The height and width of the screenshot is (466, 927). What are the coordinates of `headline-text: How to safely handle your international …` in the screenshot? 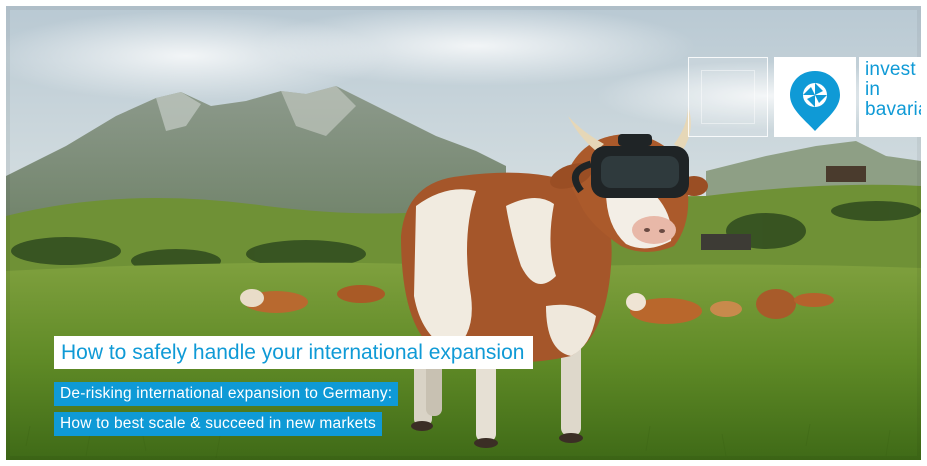 It's located at (293, 352).